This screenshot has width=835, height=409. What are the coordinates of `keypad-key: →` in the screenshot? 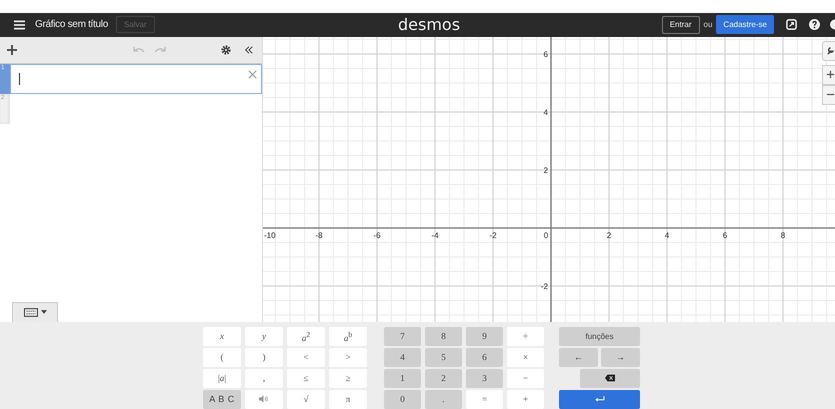 It's located at (620, 357).